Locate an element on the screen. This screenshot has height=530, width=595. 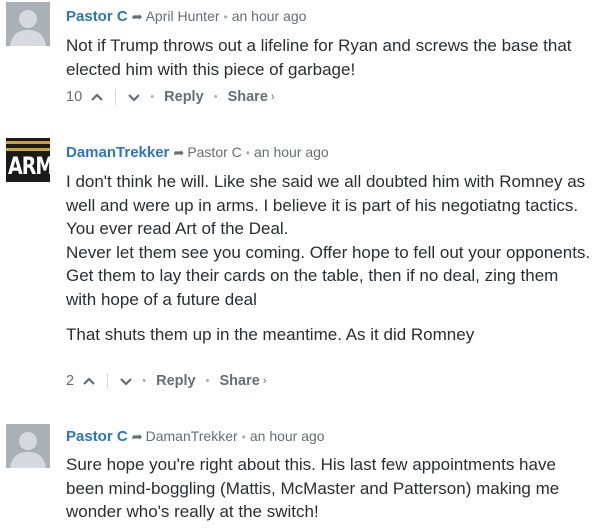
author-name: DamanTrekker is located at coordinates (117, 152).